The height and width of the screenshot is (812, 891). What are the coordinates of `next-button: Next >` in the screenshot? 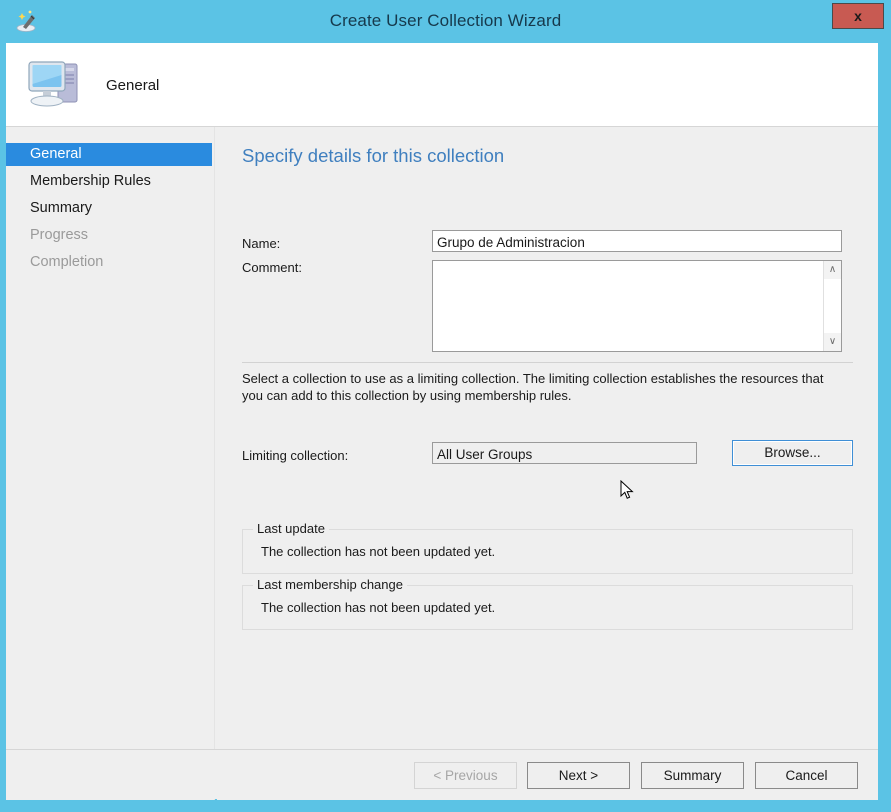 It's located at (578, 775).